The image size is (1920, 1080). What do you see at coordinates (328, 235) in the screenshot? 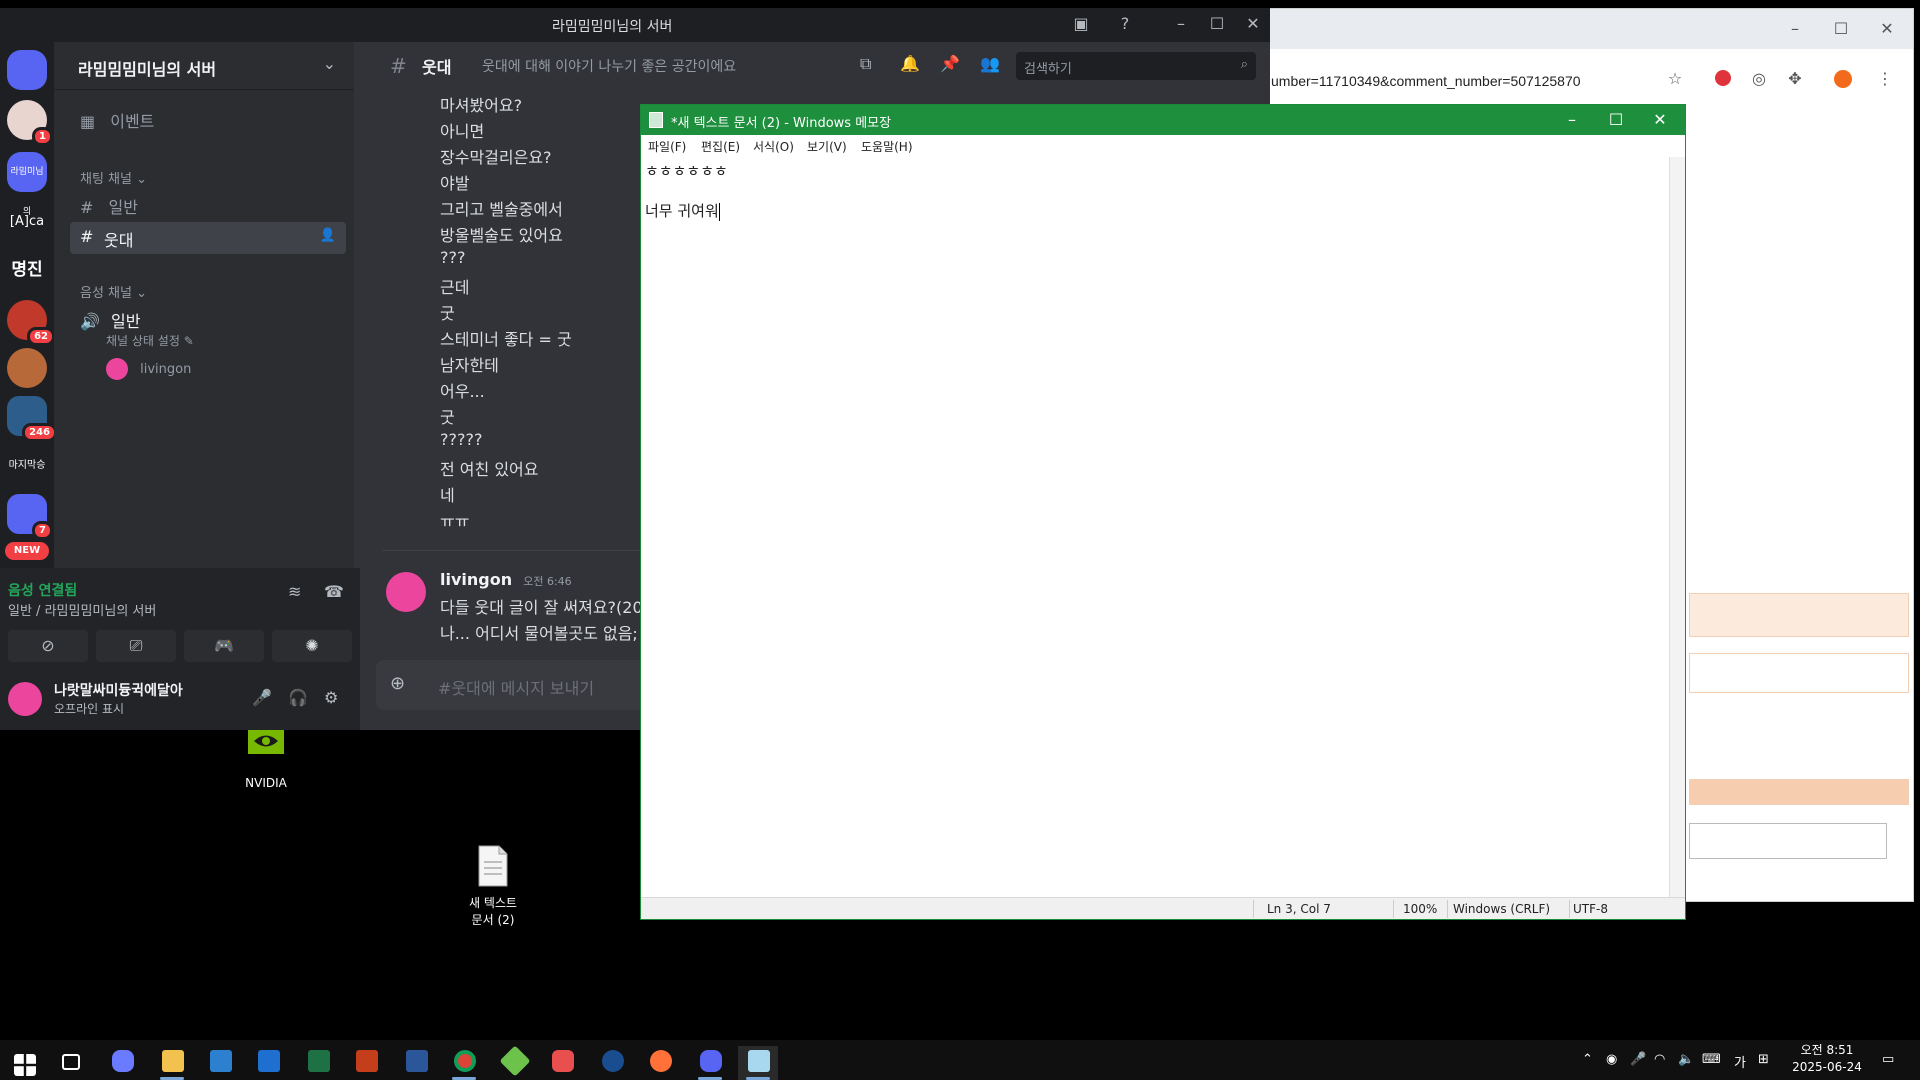
I see `add-member-icon: 👤` at bounding box center [328, 235].